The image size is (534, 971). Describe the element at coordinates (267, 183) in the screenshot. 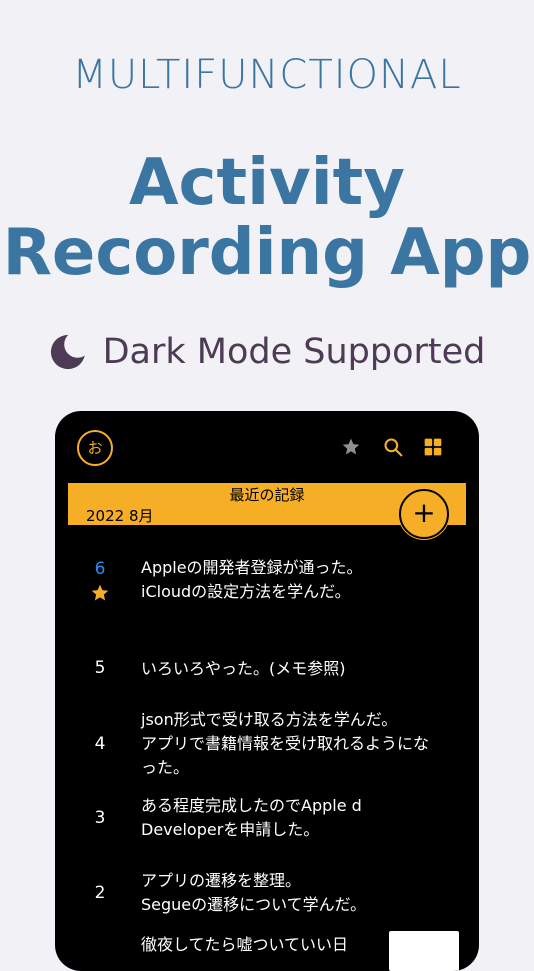

I see `hero-title-line1: Activity` at that location.